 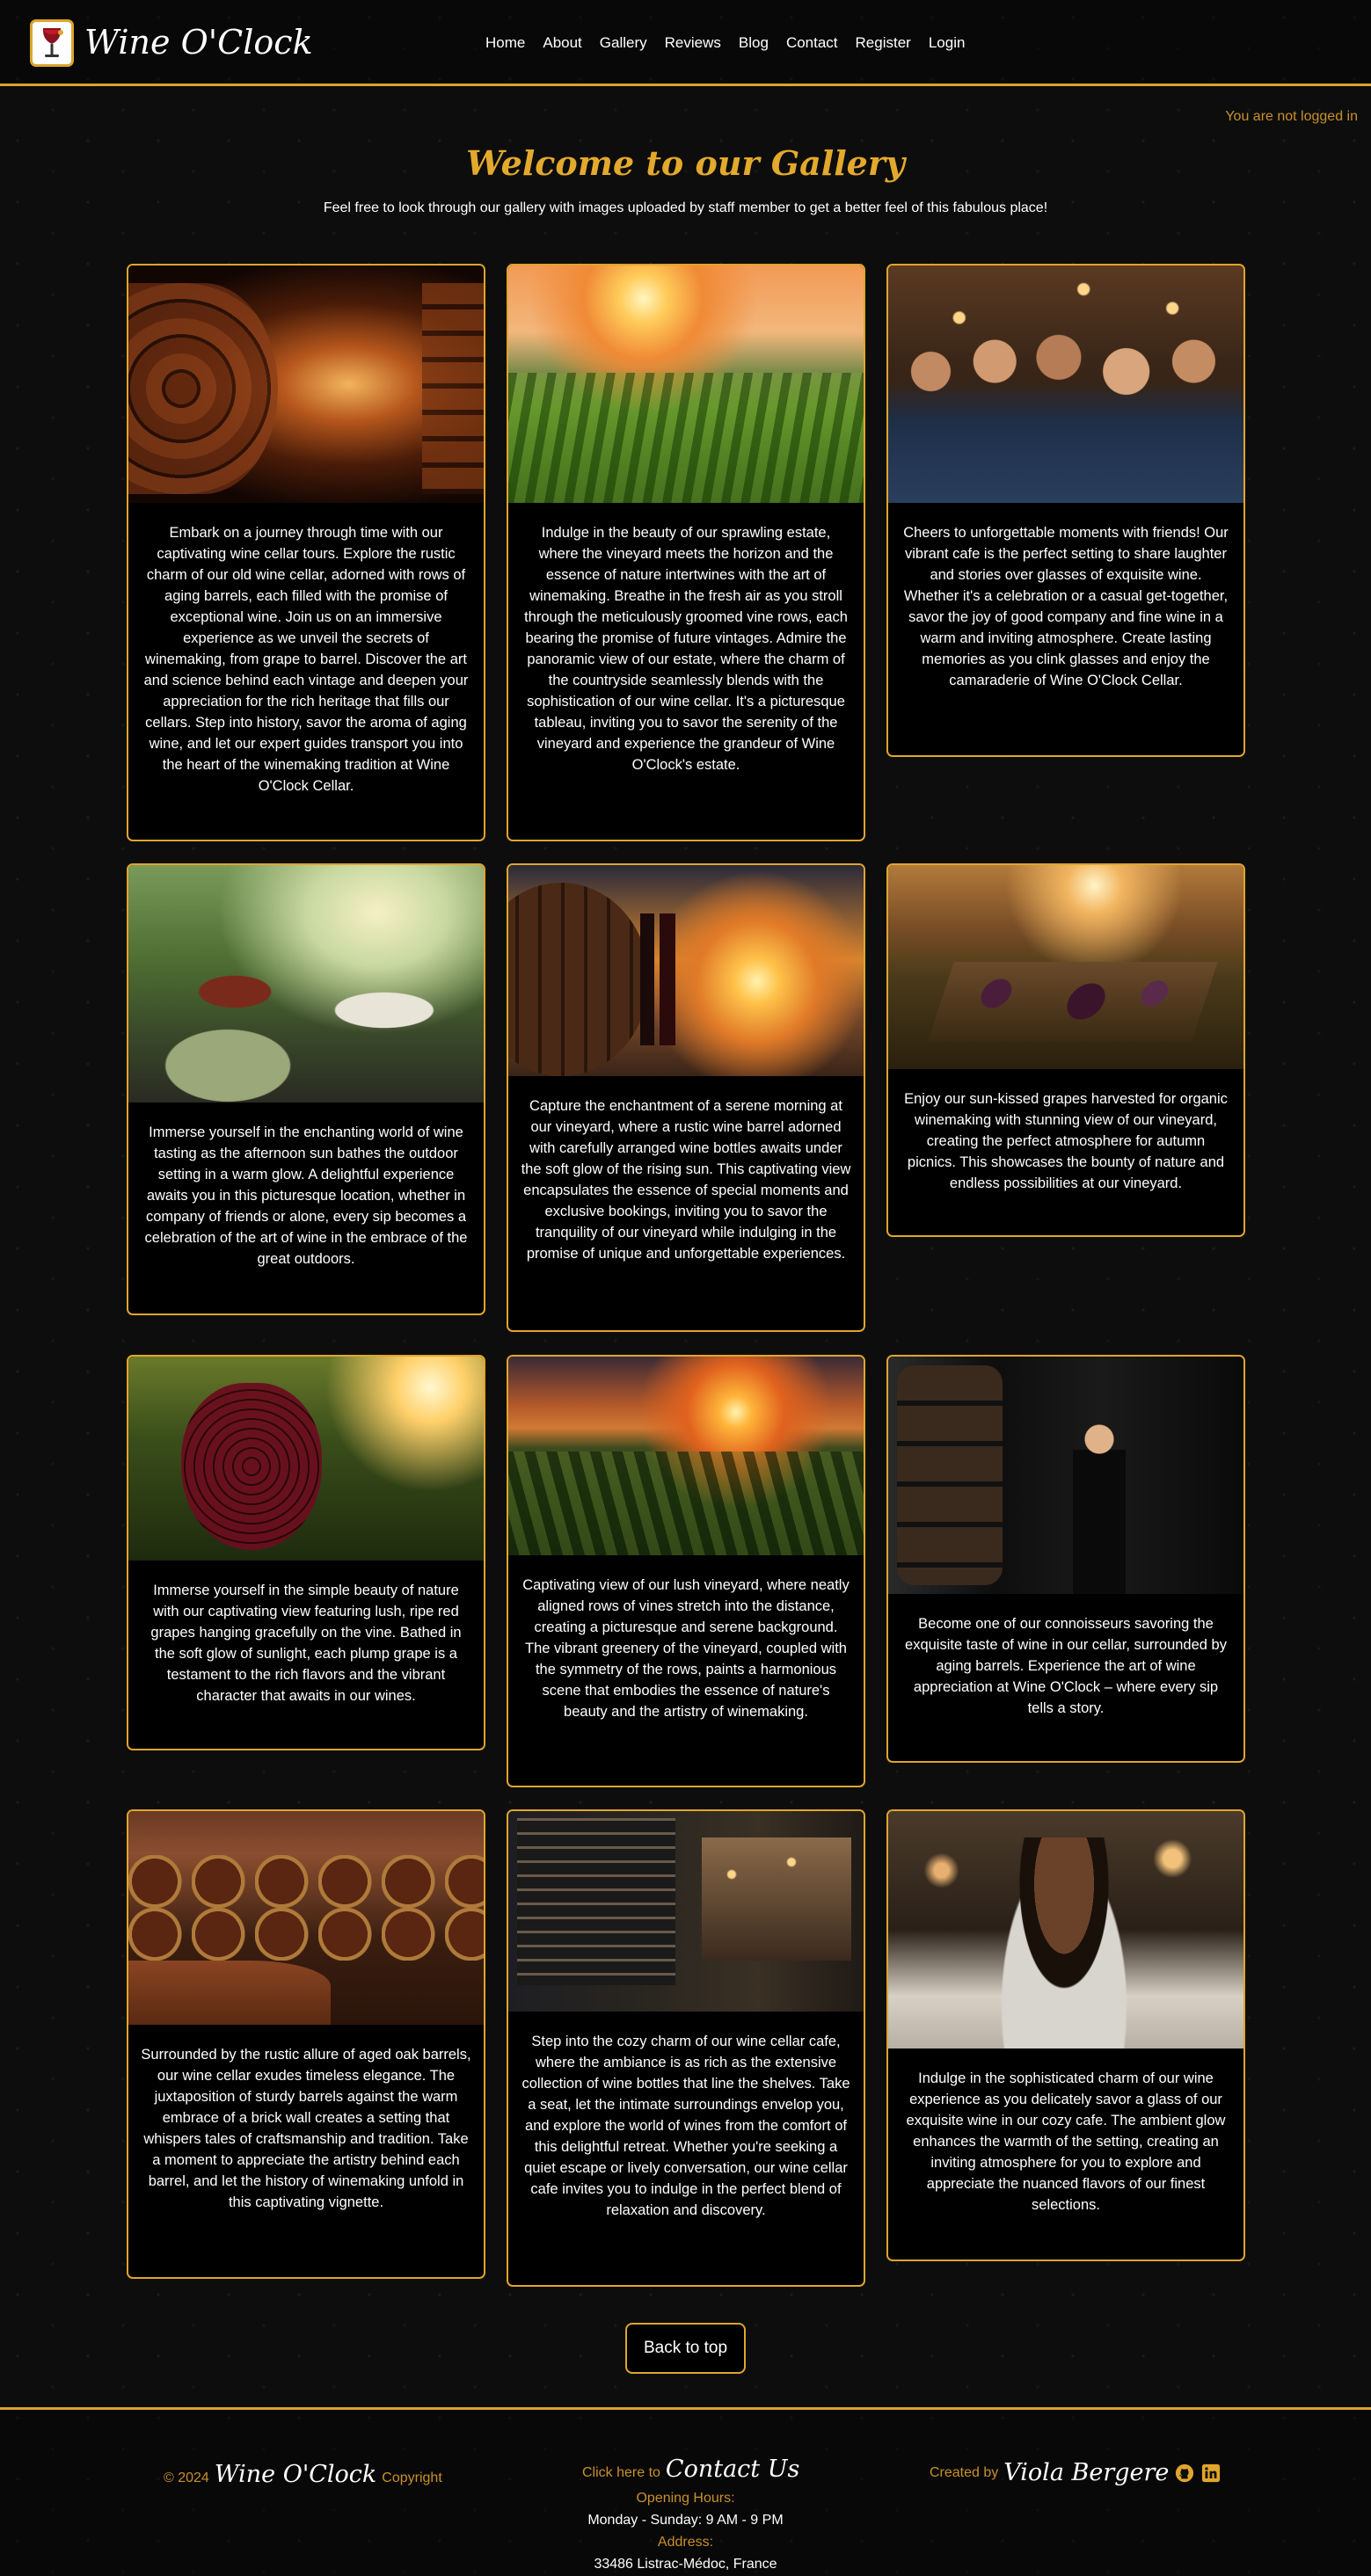 What do you see at coordinates (1211, 2473) in the screenshot?
I see `linkedin-icon` at bounding box center [1211, 2473].